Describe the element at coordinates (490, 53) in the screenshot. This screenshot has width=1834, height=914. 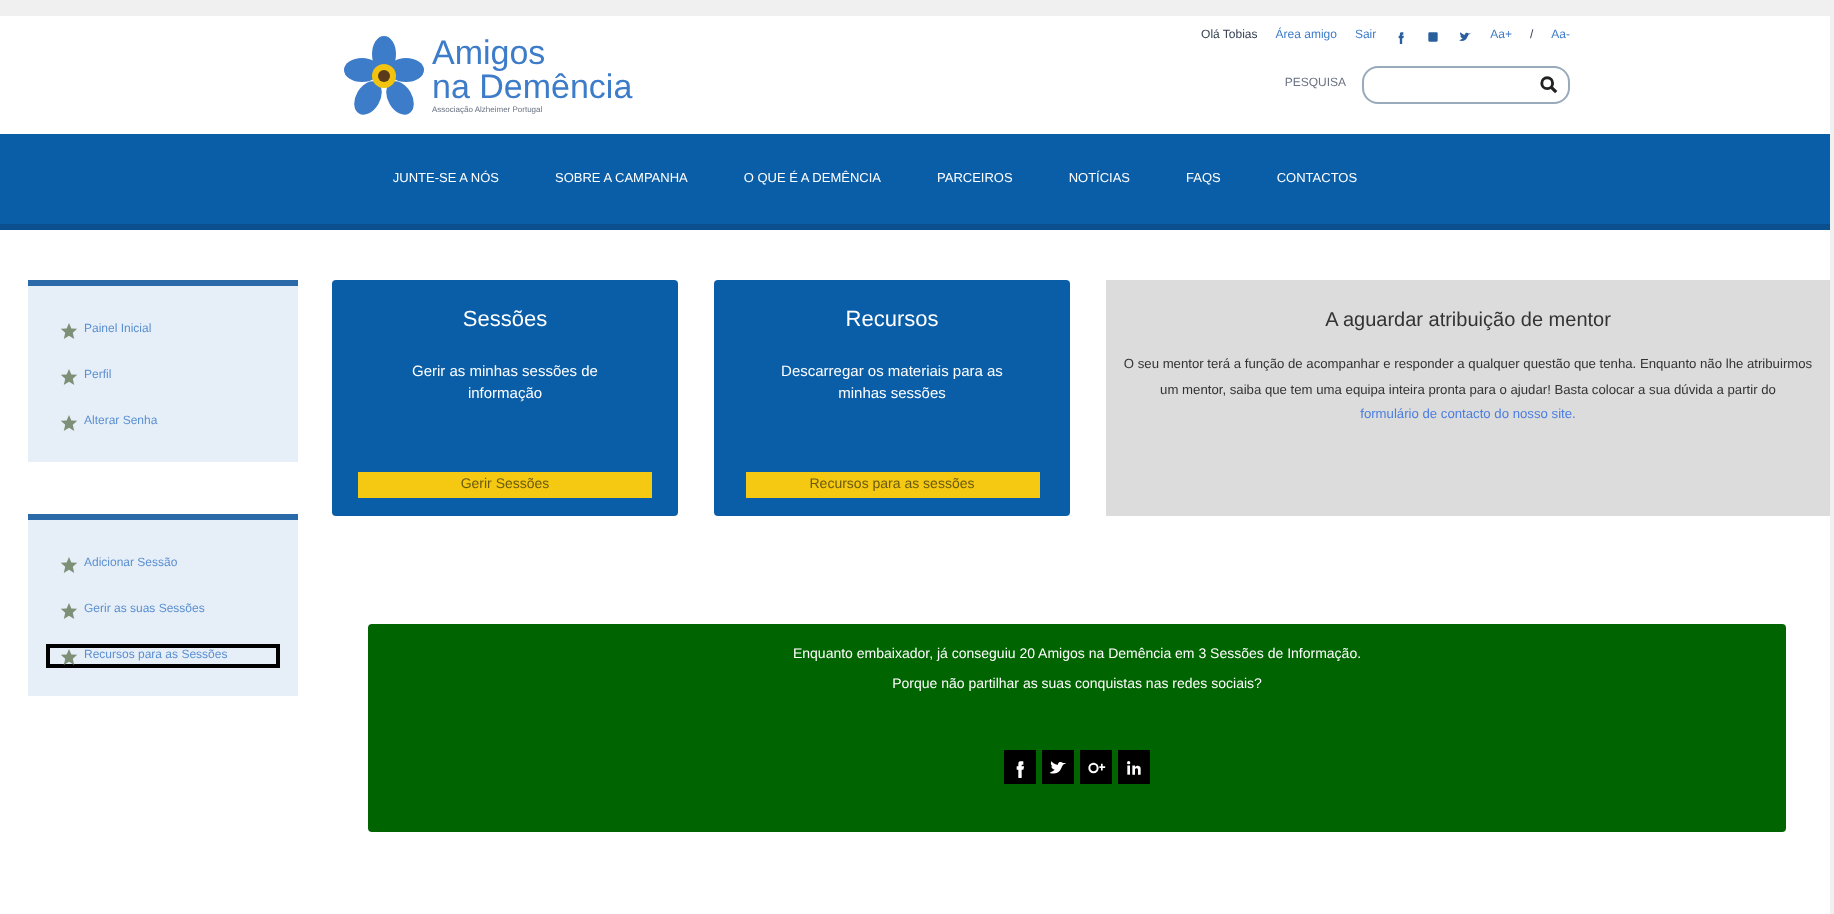
I see `logo-text: Amigos` at that location.